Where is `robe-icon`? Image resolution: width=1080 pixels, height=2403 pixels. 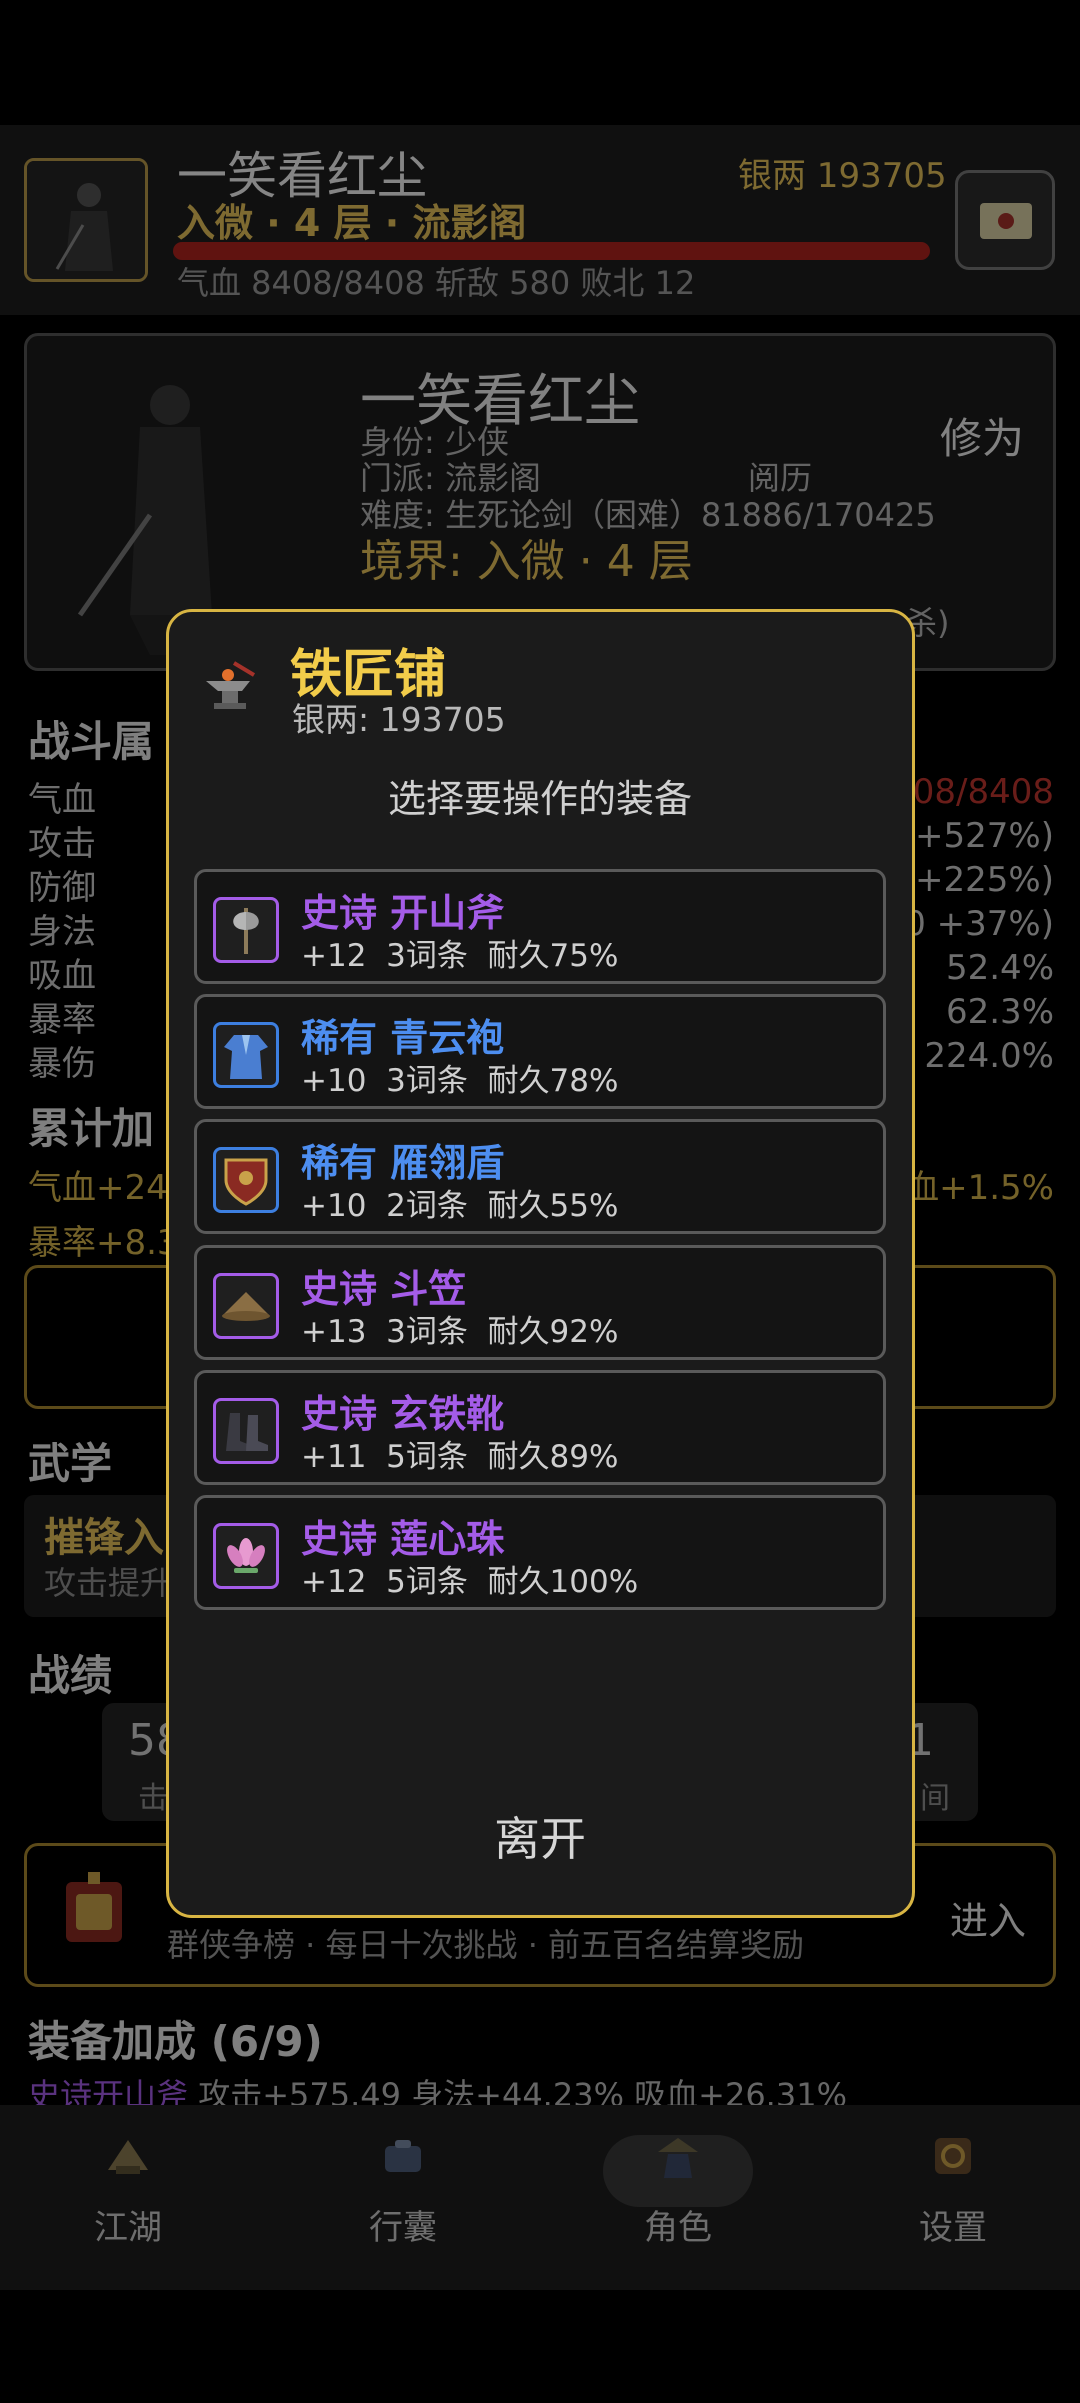
robe-icon is located at coordinates (246, 1055).